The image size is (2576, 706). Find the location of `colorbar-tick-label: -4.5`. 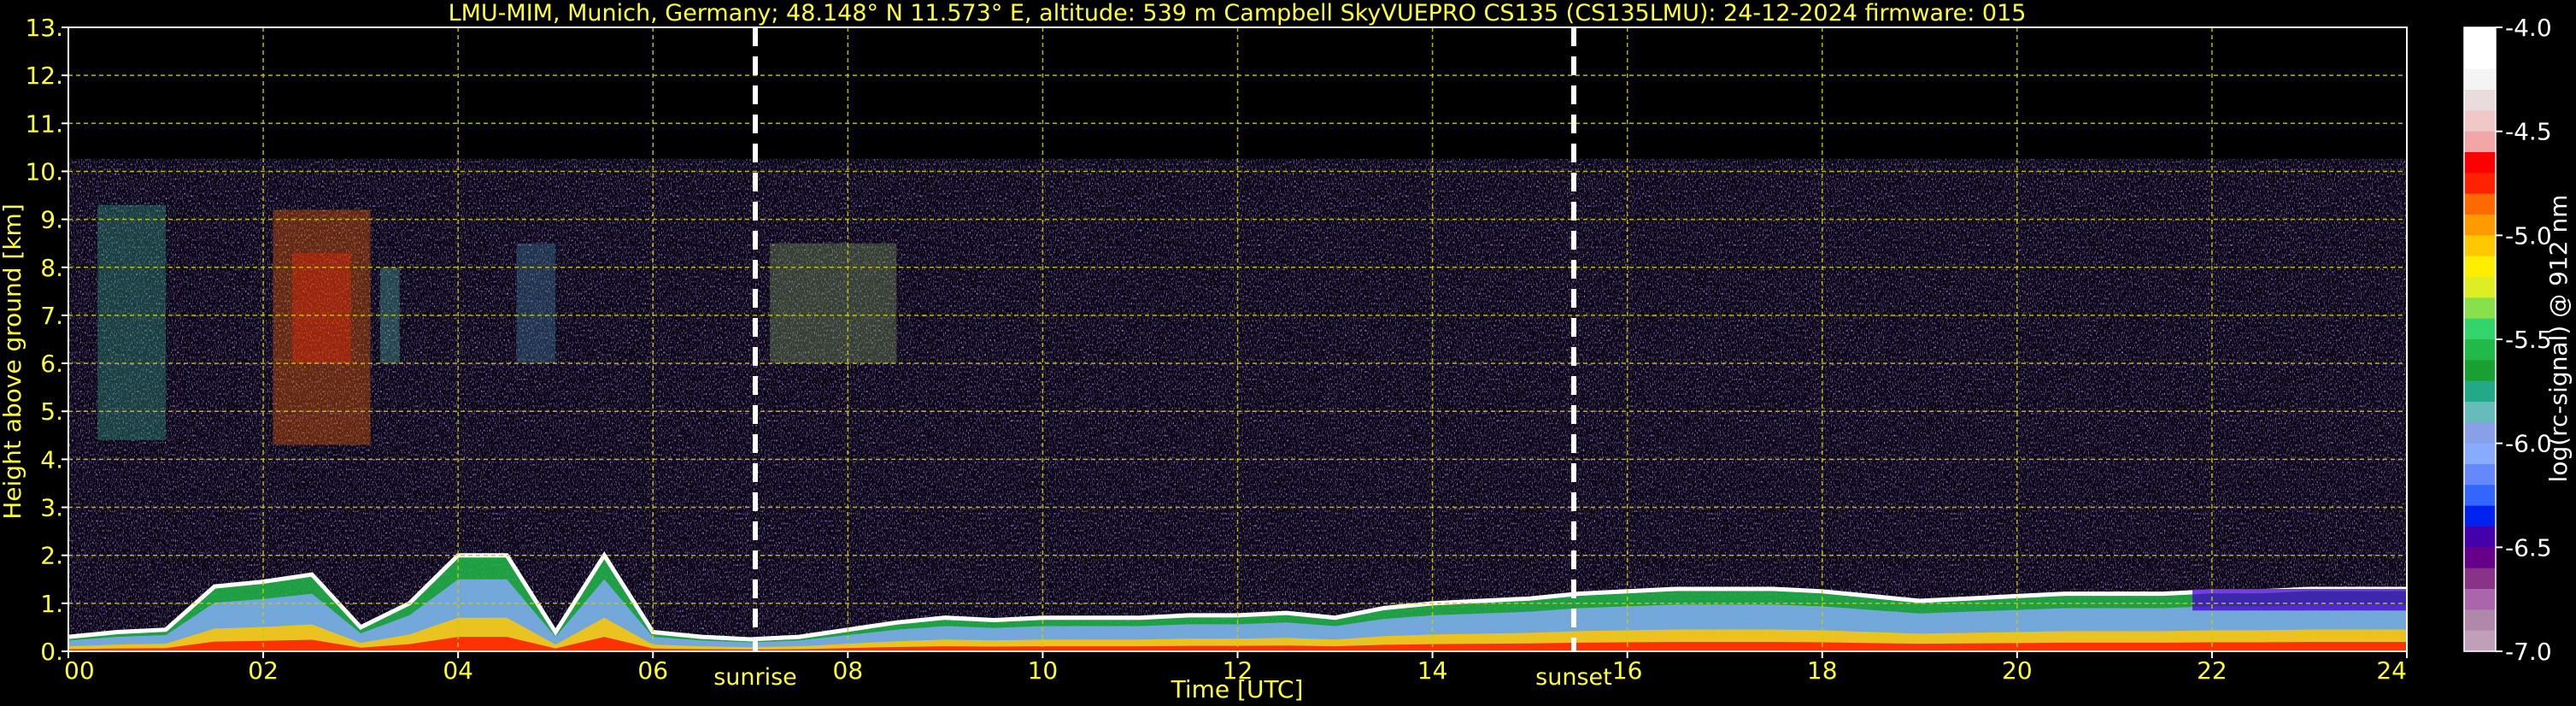

colorbar-tick-label: -4.5 is located at coordinates (2528, 132).